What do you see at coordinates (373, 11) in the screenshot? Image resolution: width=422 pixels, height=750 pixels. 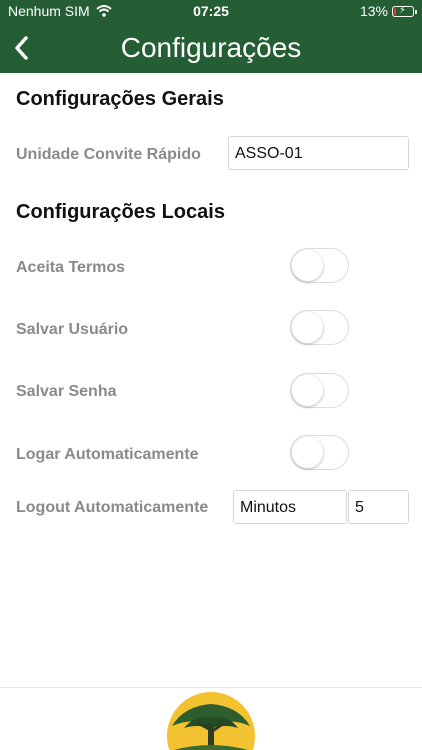 I see `battery-percent: 13%` at bounding box center [373, 11].